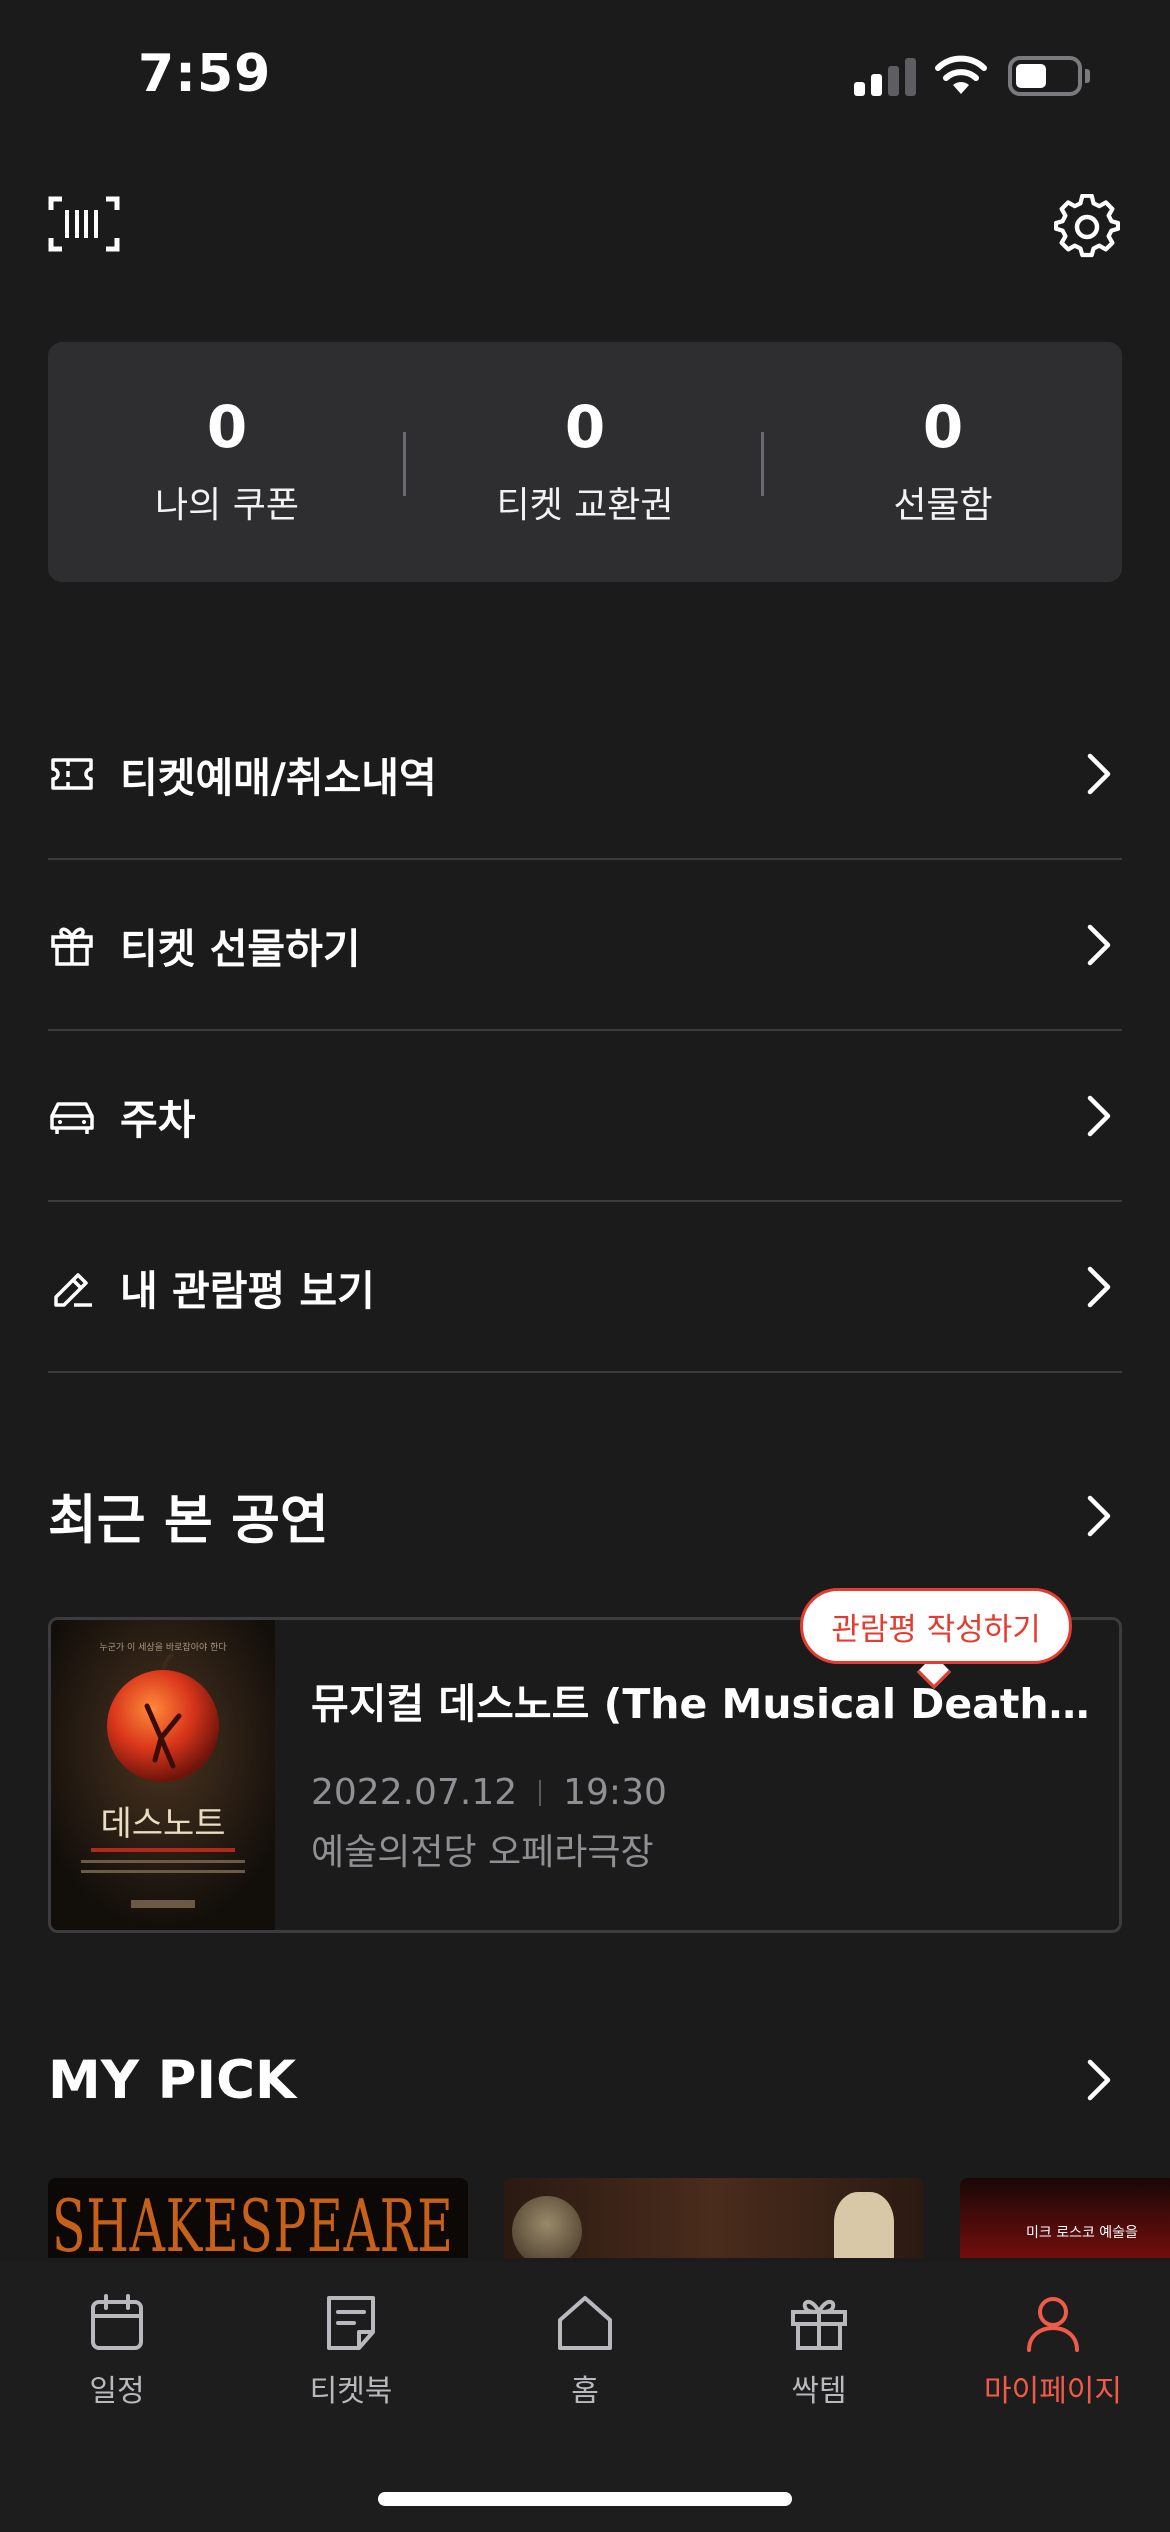 The height and width of the screenshot is (2532, 1170). I want to click on coupon-label: 나의 쿠폰, so click(227, 505).